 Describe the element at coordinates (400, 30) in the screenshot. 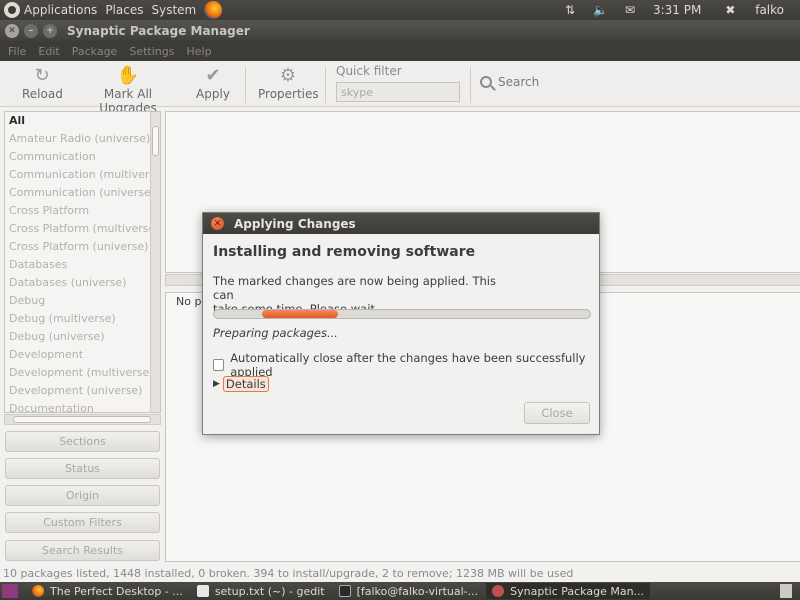

I see `window-titlebar: ✕ – + Synaptic Package Manager` at that location.